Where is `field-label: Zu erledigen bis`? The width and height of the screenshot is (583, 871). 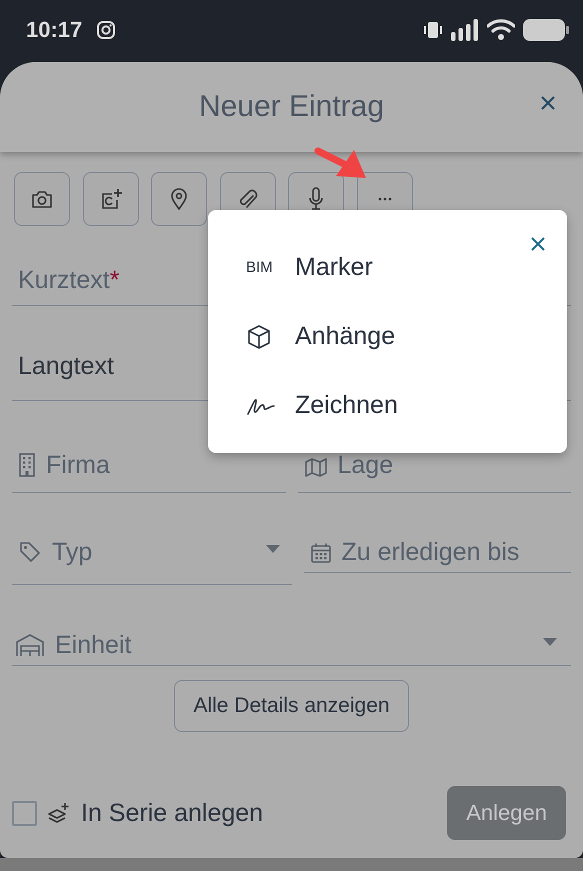 field-label: Zu erledigen bis is located at coordinates (431, 552).